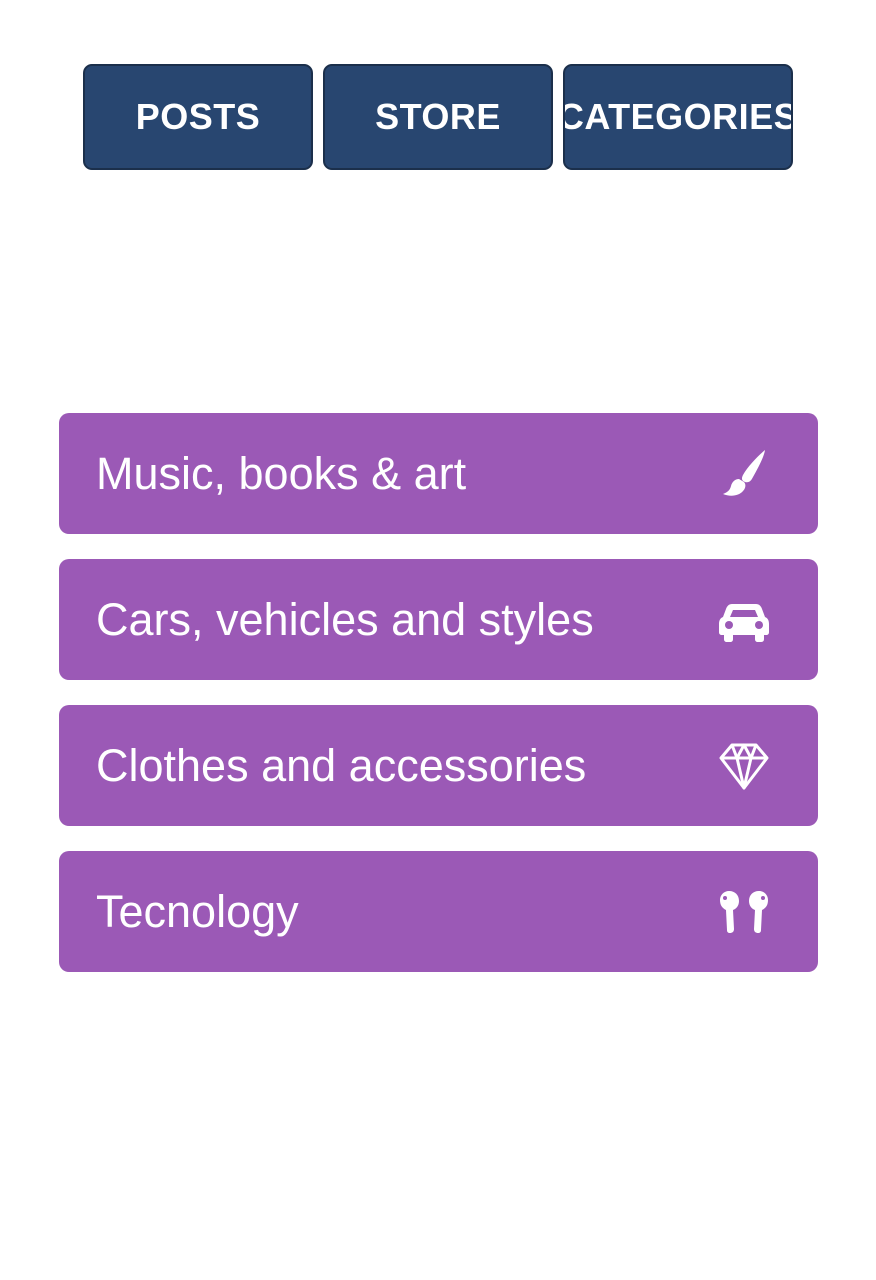 This screenshot has width=876, height=1280. Describe the element at coordinates (438, 911) in the screenshot. I see `category-tecnology: Tecnology` at that location.